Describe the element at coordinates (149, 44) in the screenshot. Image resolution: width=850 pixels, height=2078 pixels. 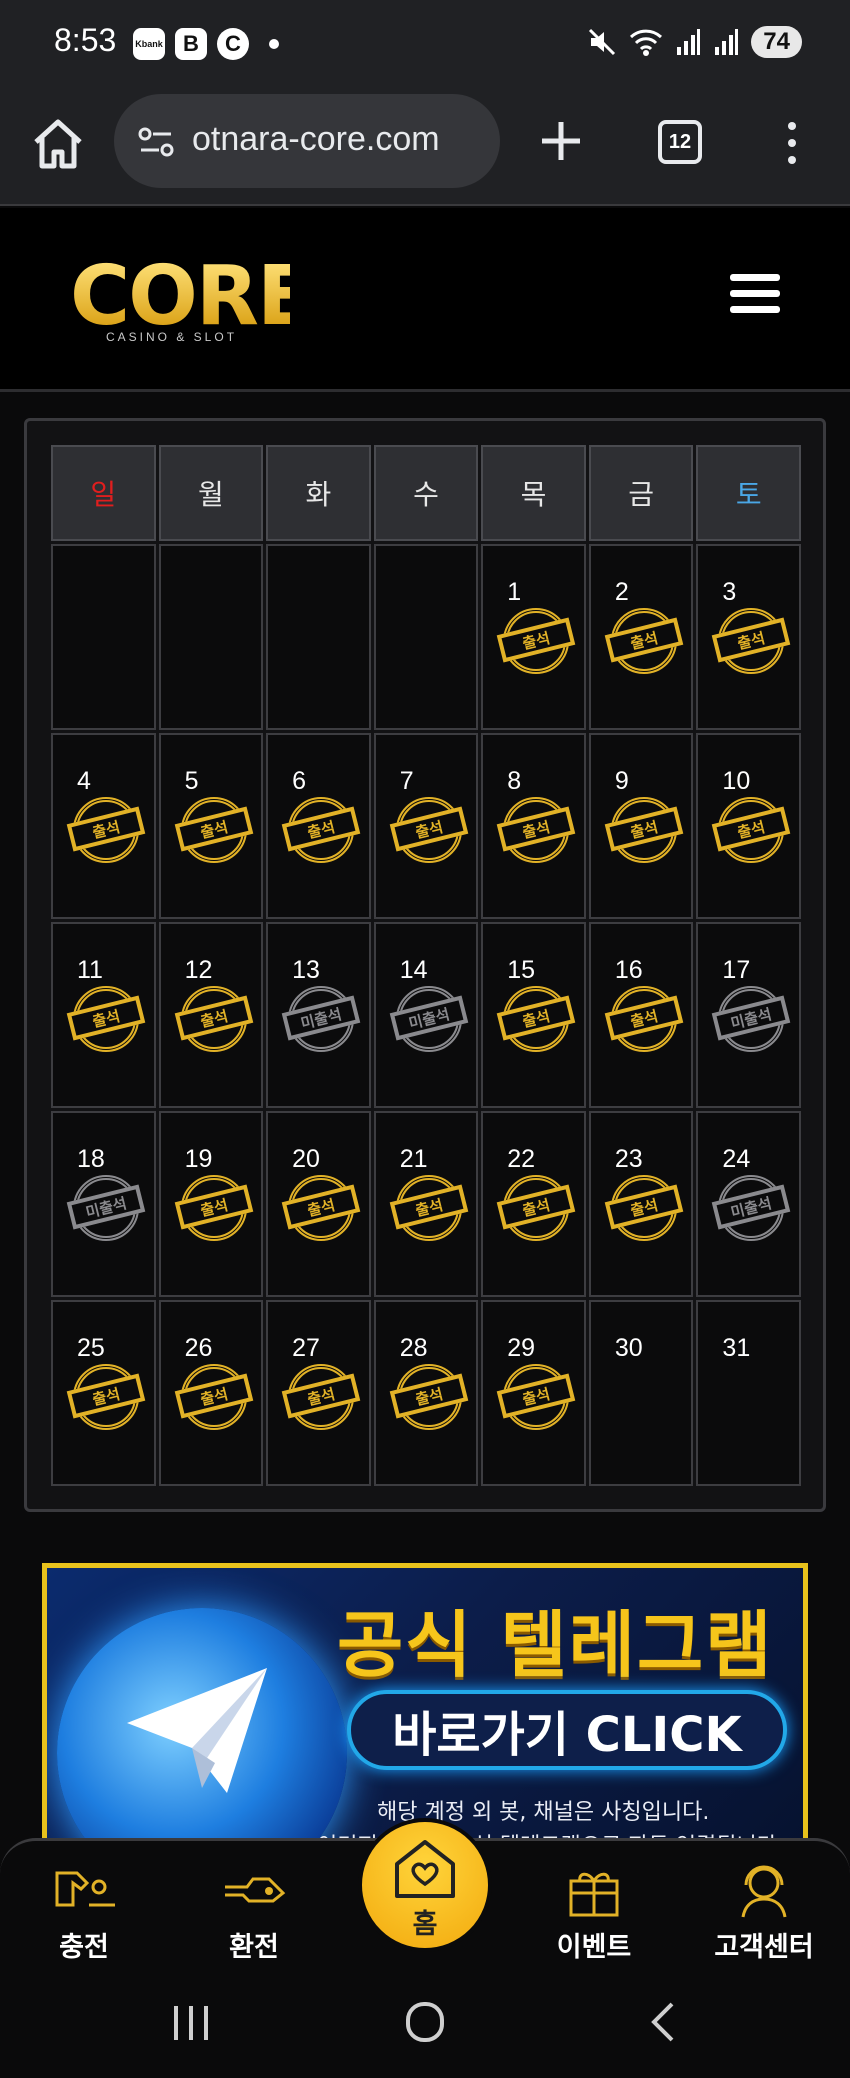
I see `kbank-app-icon: Kbank` at that location.